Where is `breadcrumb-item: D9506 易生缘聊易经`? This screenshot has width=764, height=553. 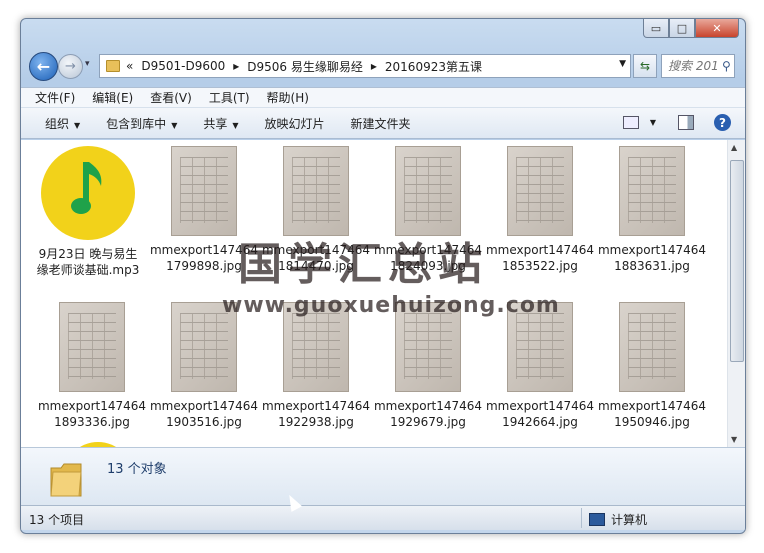
breadcrumb-item: D9506 易生缘聊易经 is located at coordinates (305, 66).